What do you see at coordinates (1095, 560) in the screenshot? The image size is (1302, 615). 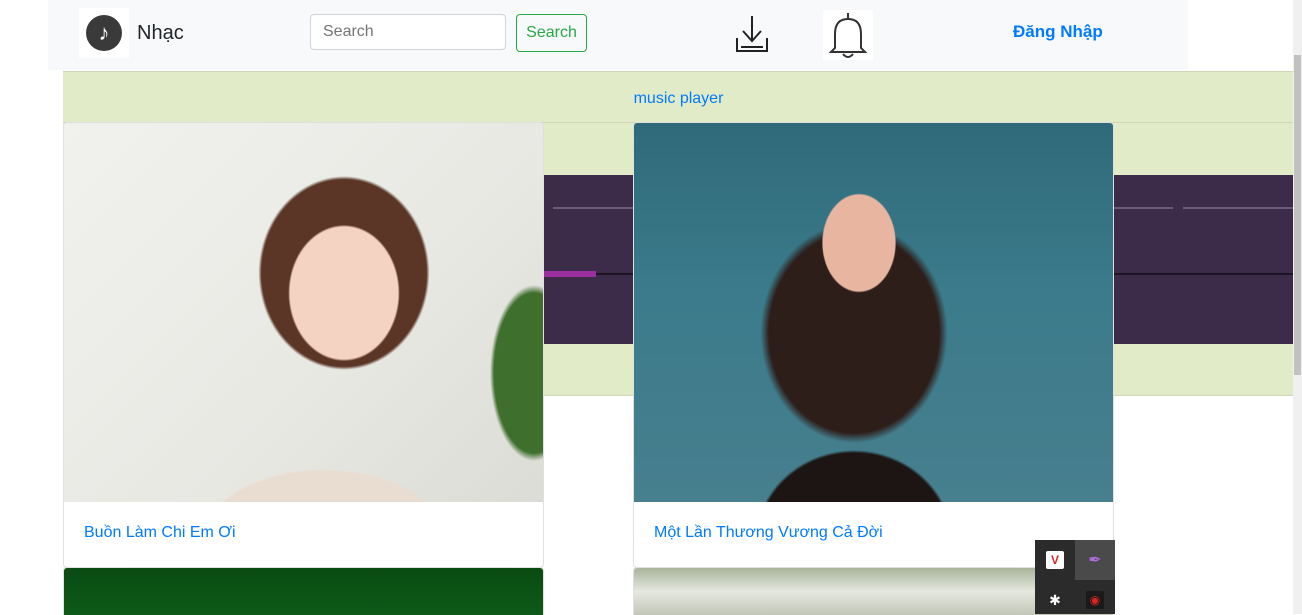 I see `feather-pen-icon: ✒` at bounding box center [1095, 560].